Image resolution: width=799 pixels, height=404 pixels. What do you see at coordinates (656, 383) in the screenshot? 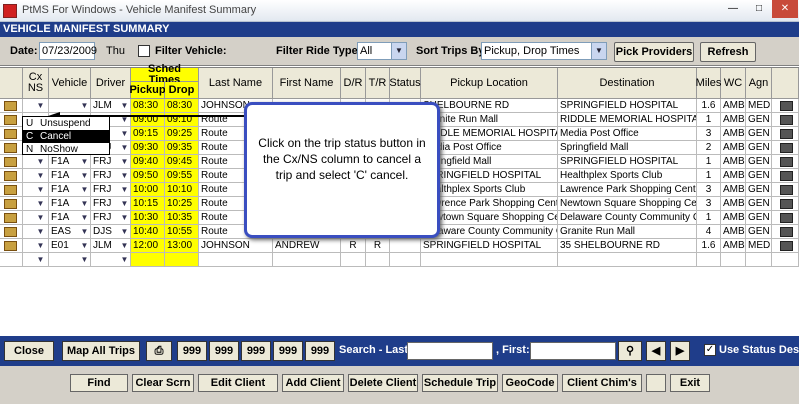
I see `strip-icon-button` at bounding box center [656, 383].